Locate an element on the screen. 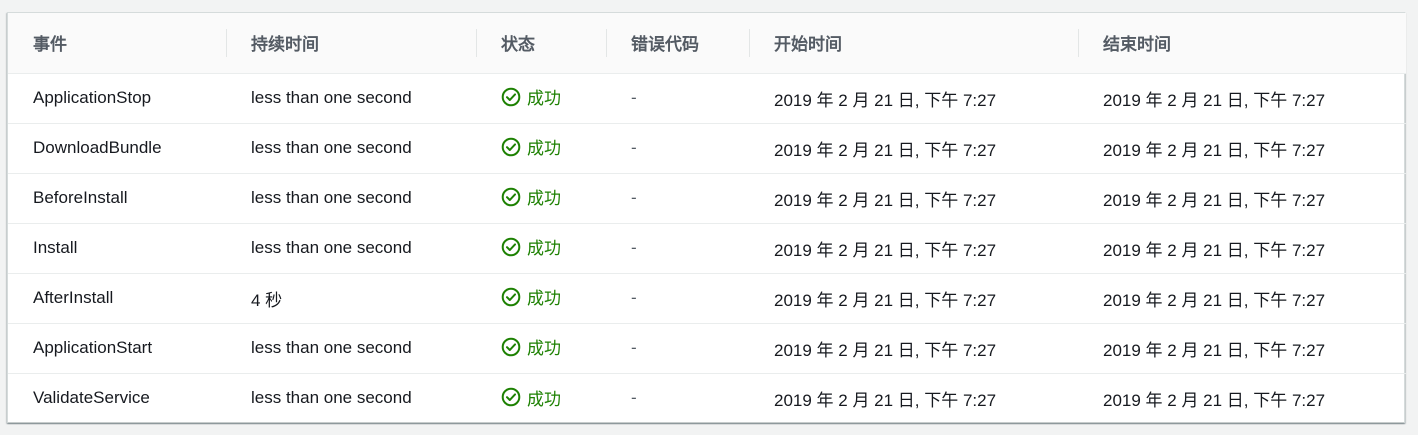 This screenshot has height=435, width=1418. duration-cell: 4 秒 is located at coordinates (351, 298).